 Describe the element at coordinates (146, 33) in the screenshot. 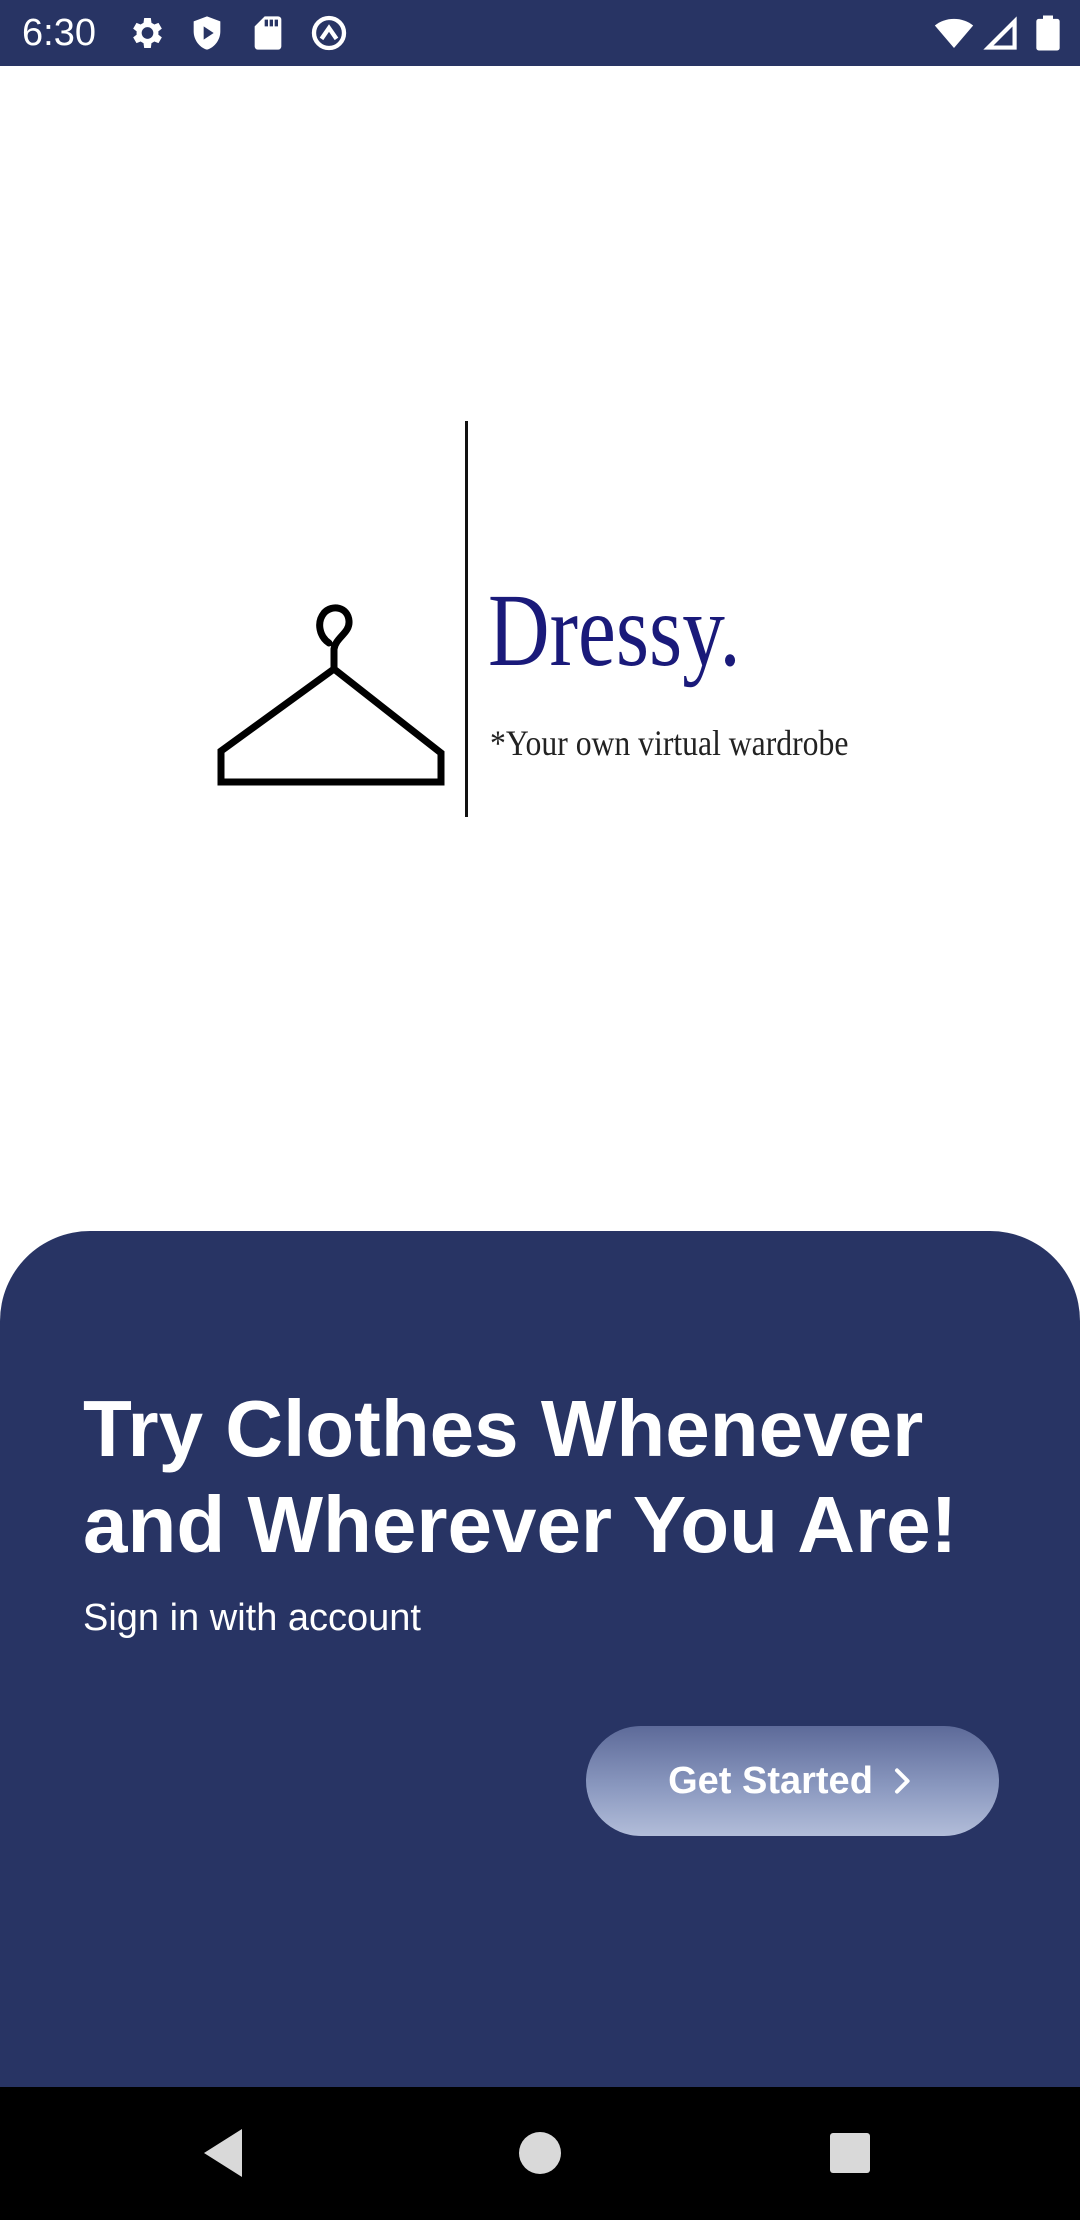

I see `gear-icon` at that location.